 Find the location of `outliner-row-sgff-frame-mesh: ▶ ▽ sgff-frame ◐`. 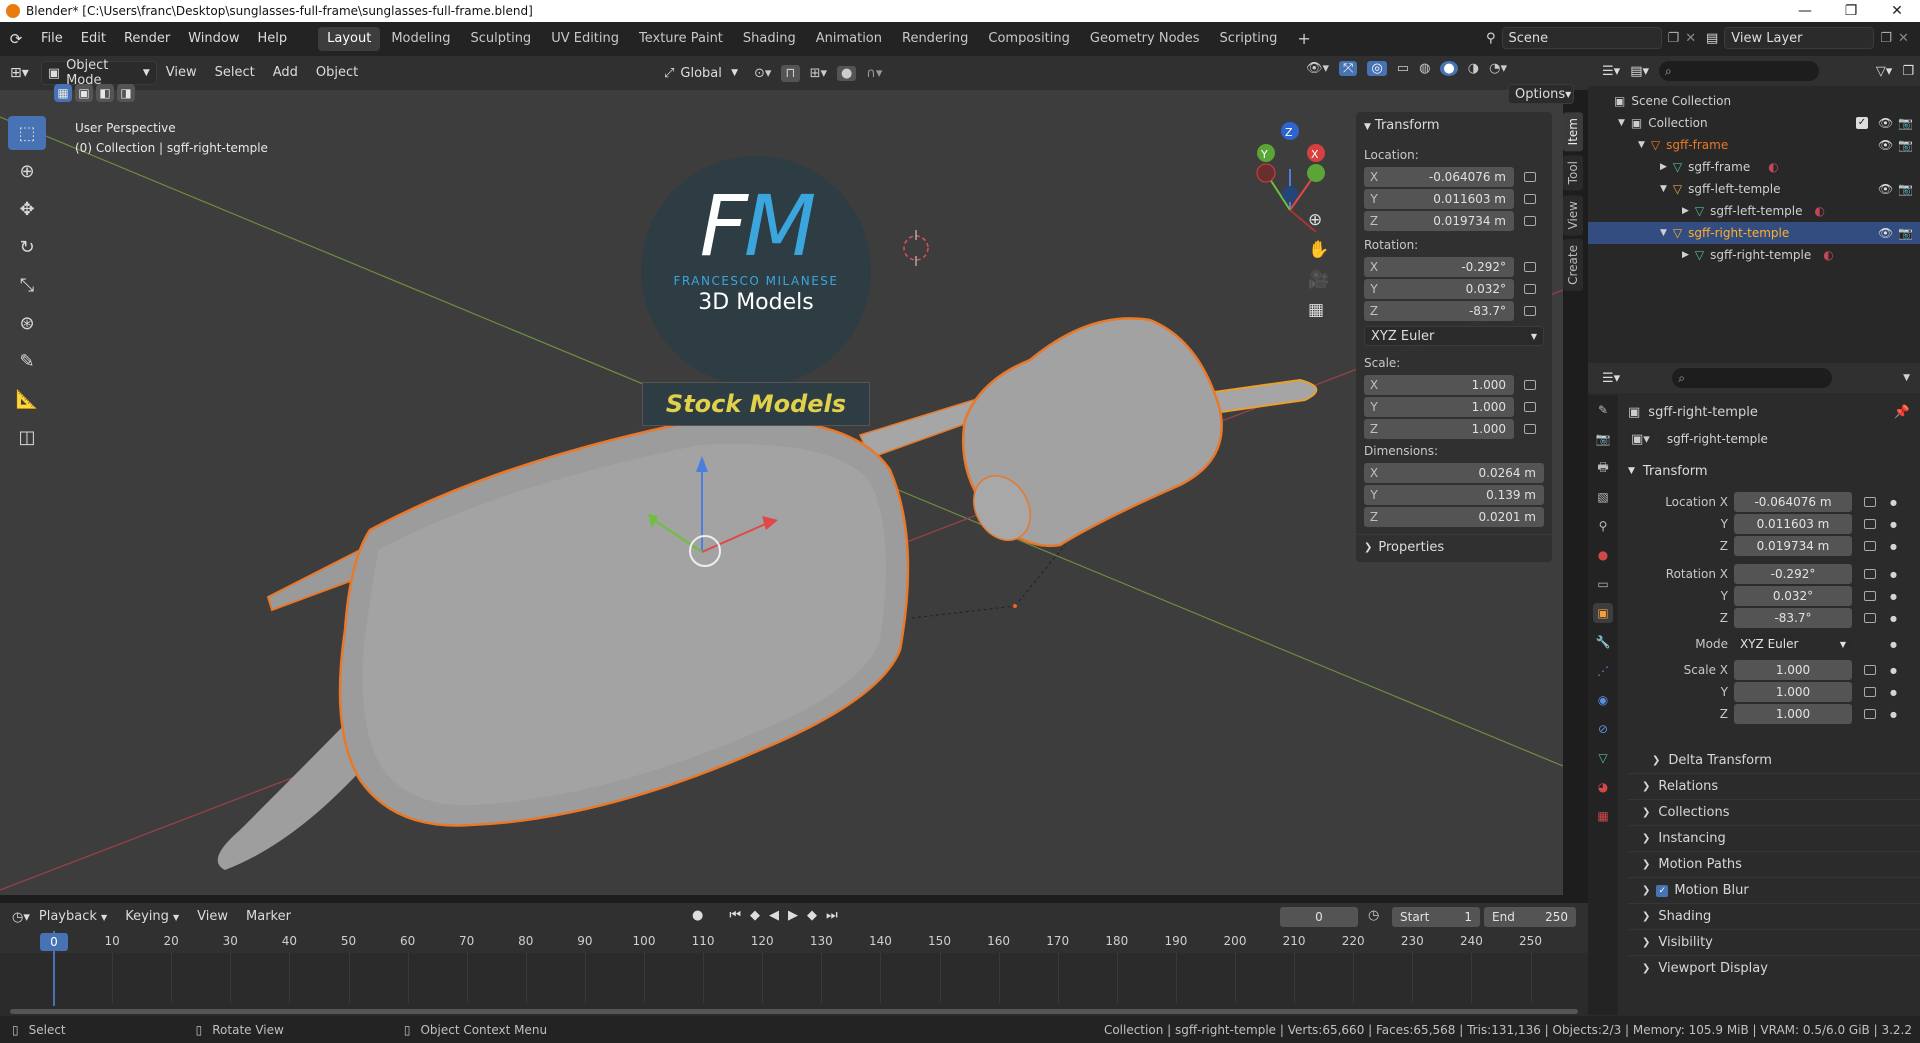

outliner-row-sgff-frame-mesh: ▶ ▽ sgff-frame ◐ is located at coordinates (1754, 167).